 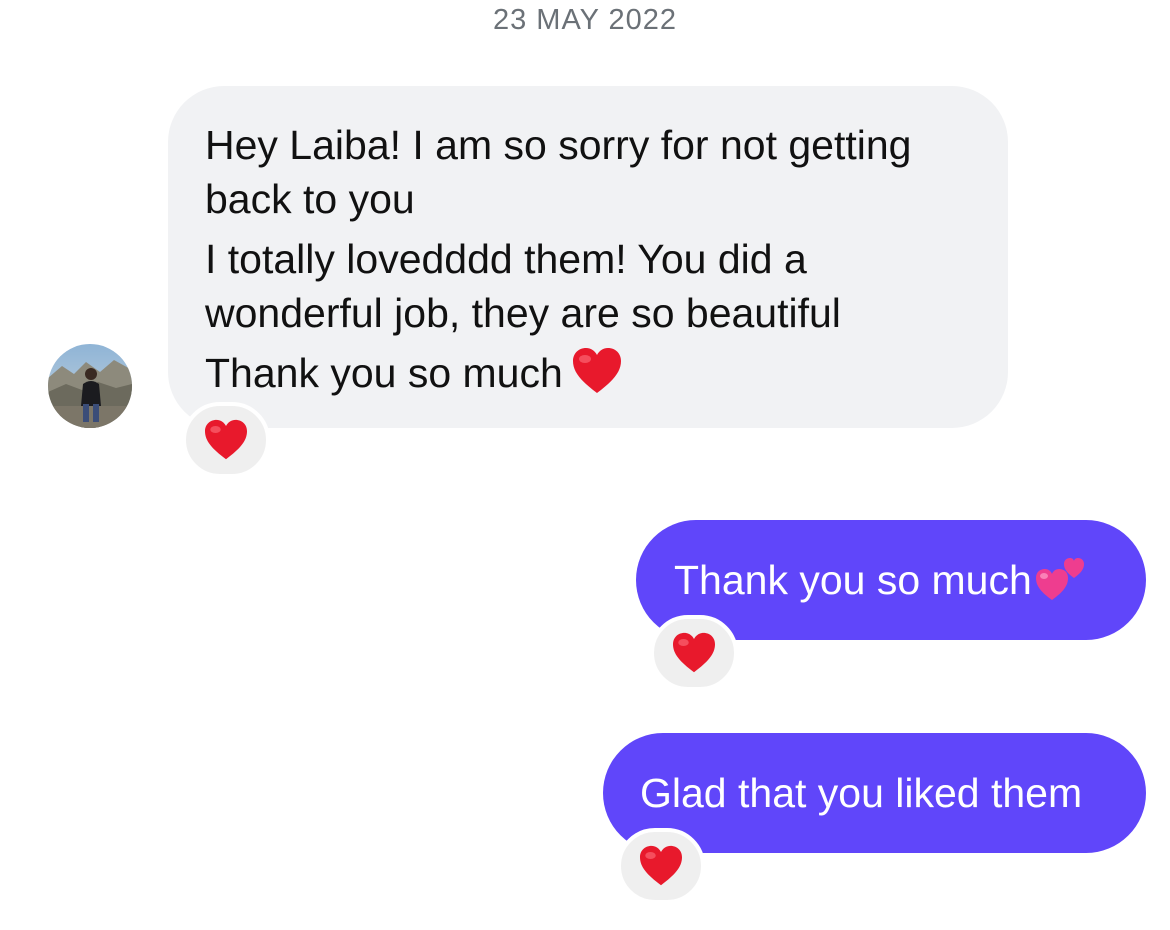 What do you see at coordinates (853, 580) in the screenshot?
I see `message-text: Thank you so much` at bounding box center [853, 580].